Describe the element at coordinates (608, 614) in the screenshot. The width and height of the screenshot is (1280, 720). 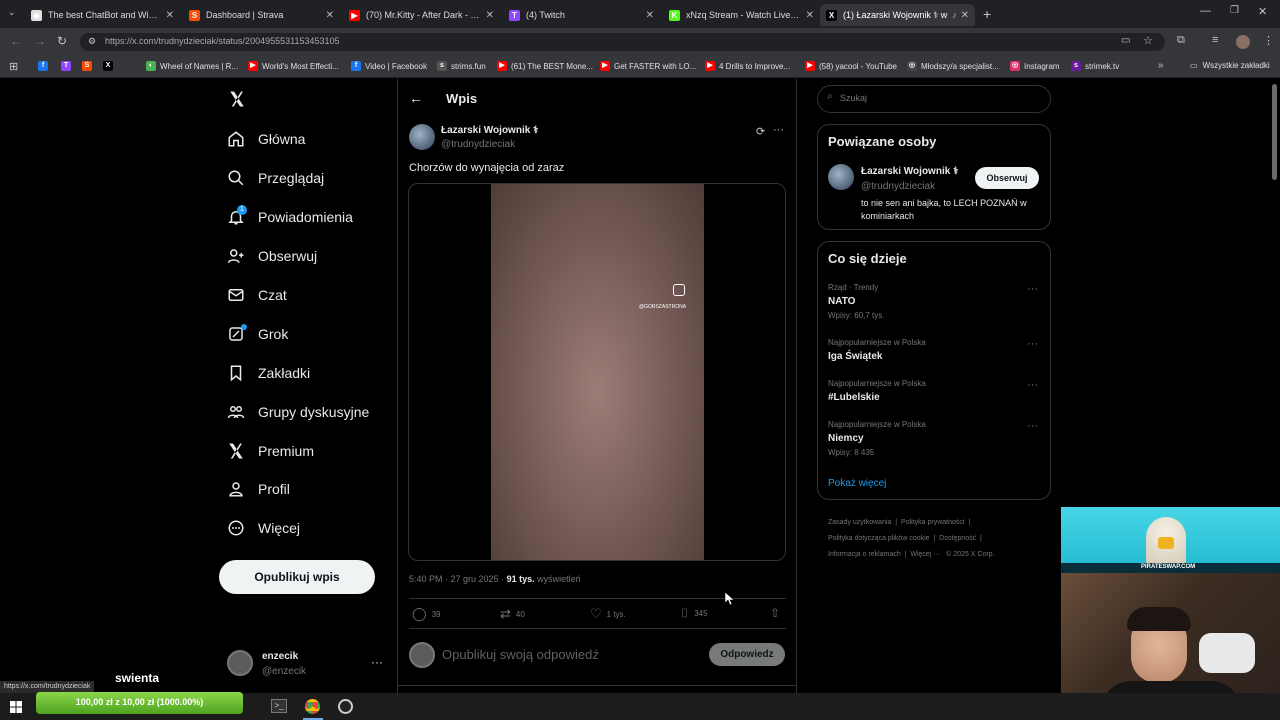
I see `like-action: ♡ 1 tys.` at that location.